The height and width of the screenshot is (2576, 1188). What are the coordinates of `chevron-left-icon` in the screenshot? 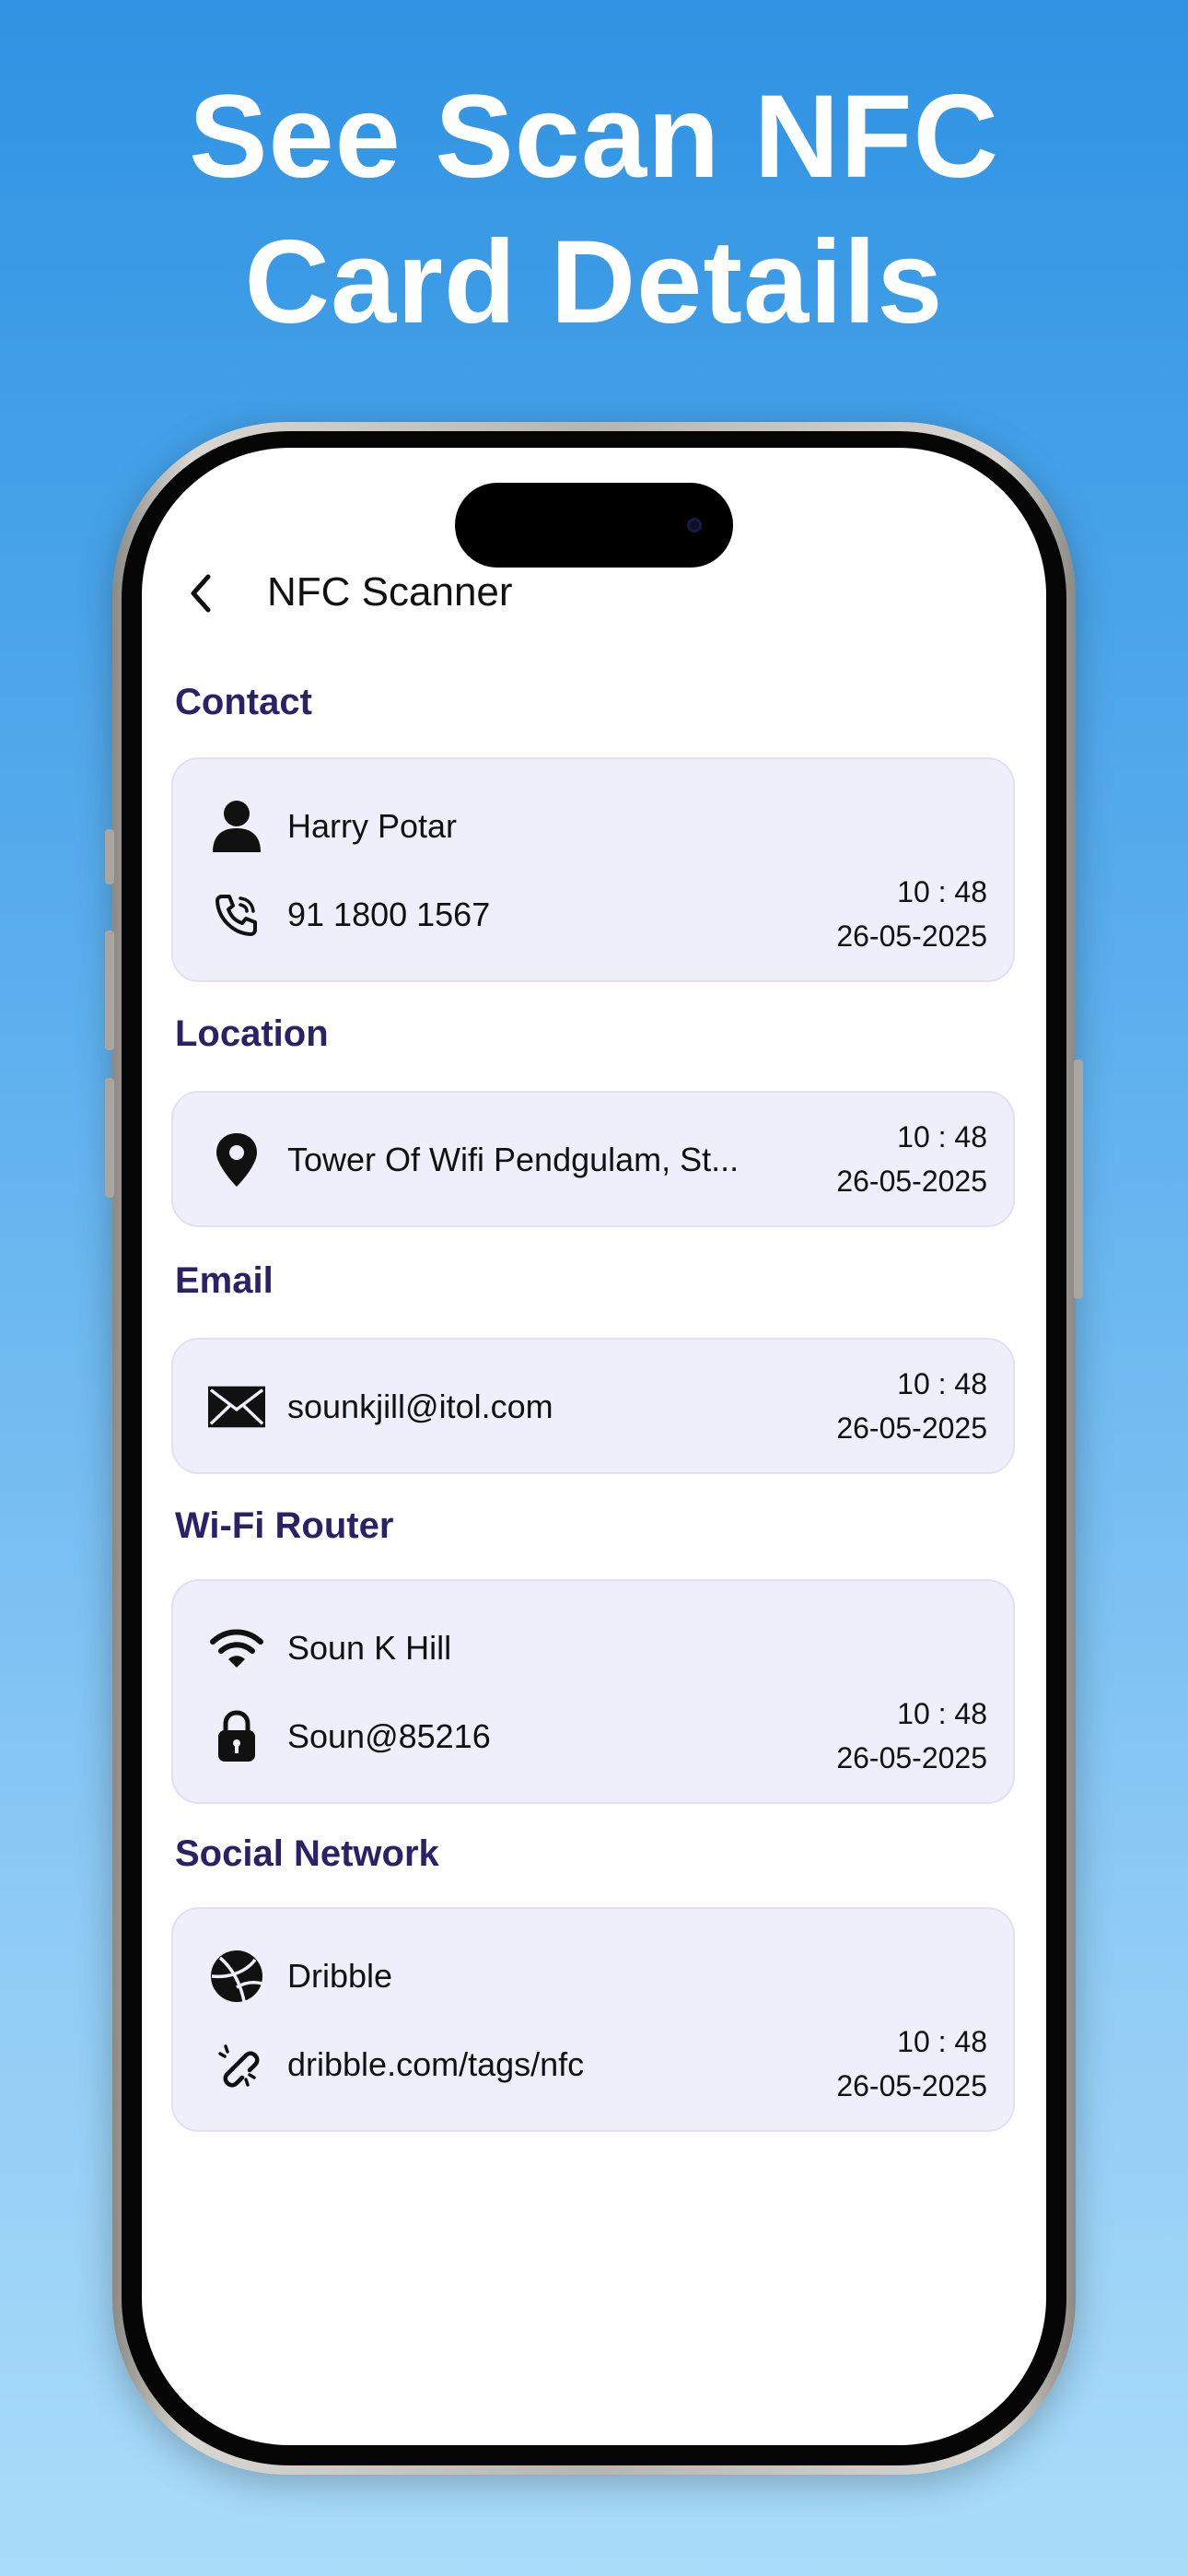 It's located at (201, 593).